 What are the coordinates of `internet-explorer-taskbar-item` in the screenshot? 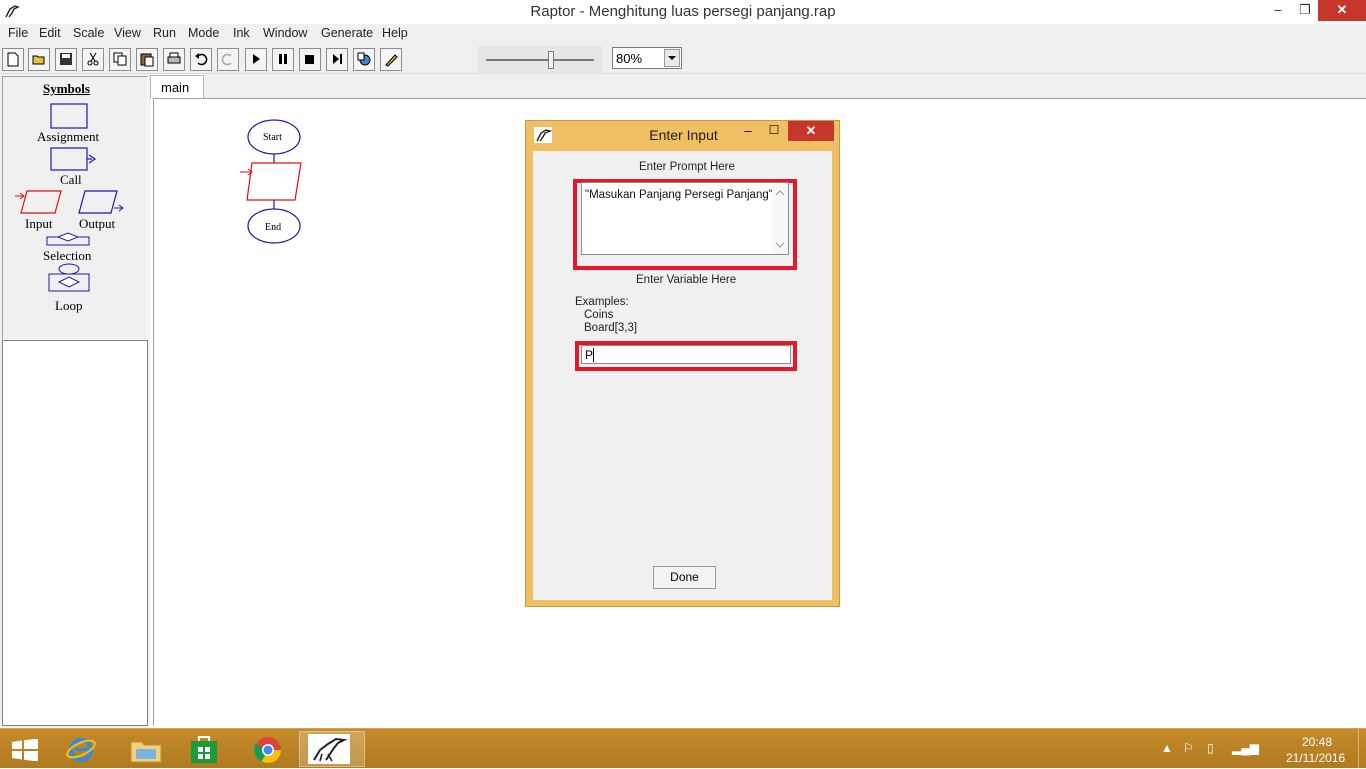 It's located at (81, 749).